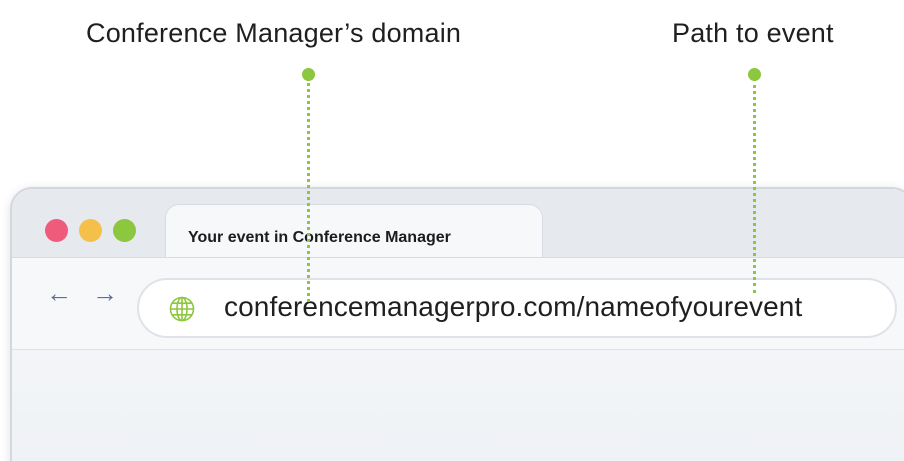  Describe the element at coordinates (124, 230) in the screenshot. I see `maximize-window-button` at that location.